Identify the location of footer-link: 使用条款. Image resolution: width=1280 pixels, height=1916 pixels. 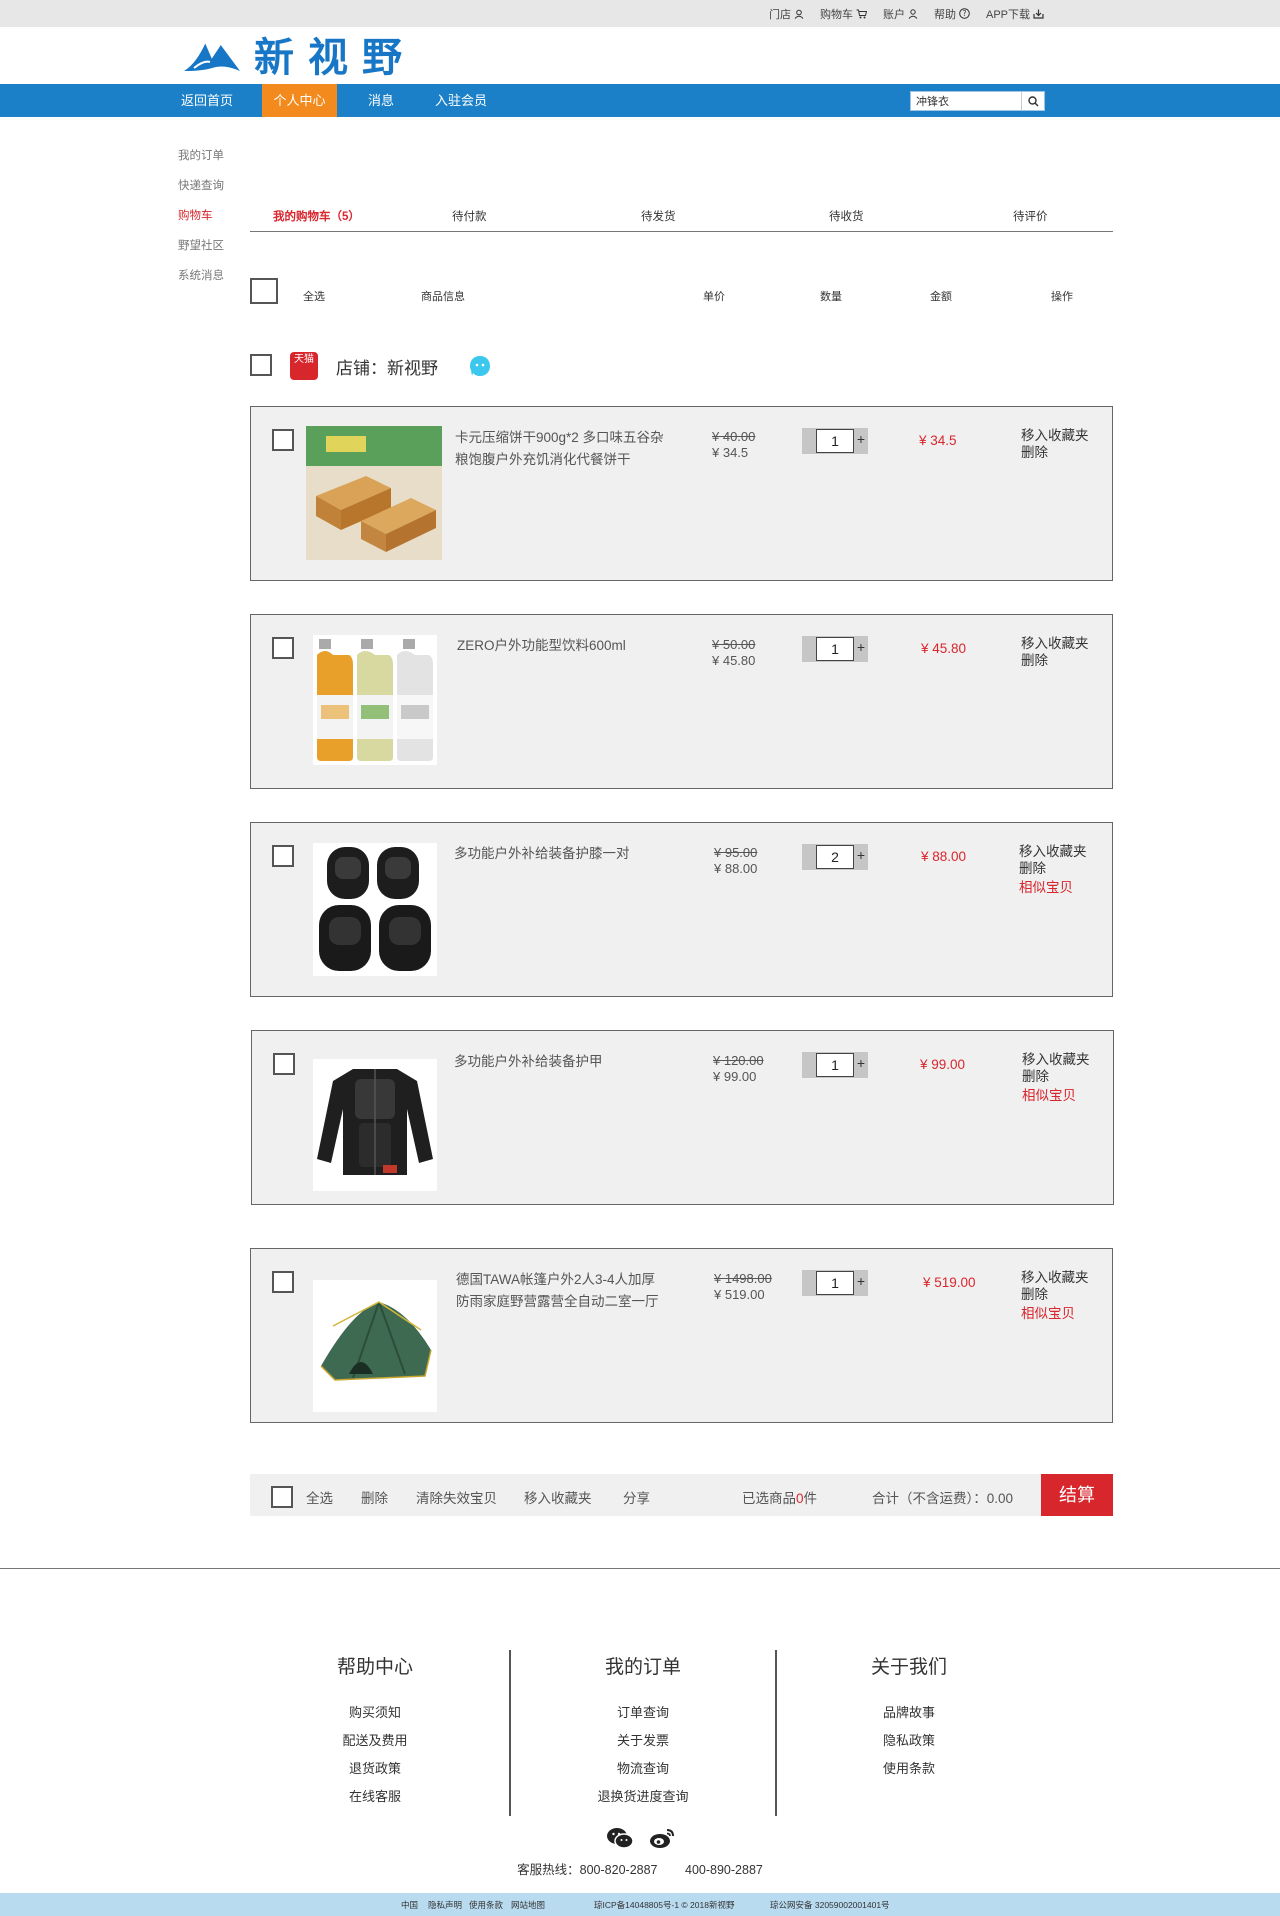
(909, 1769).